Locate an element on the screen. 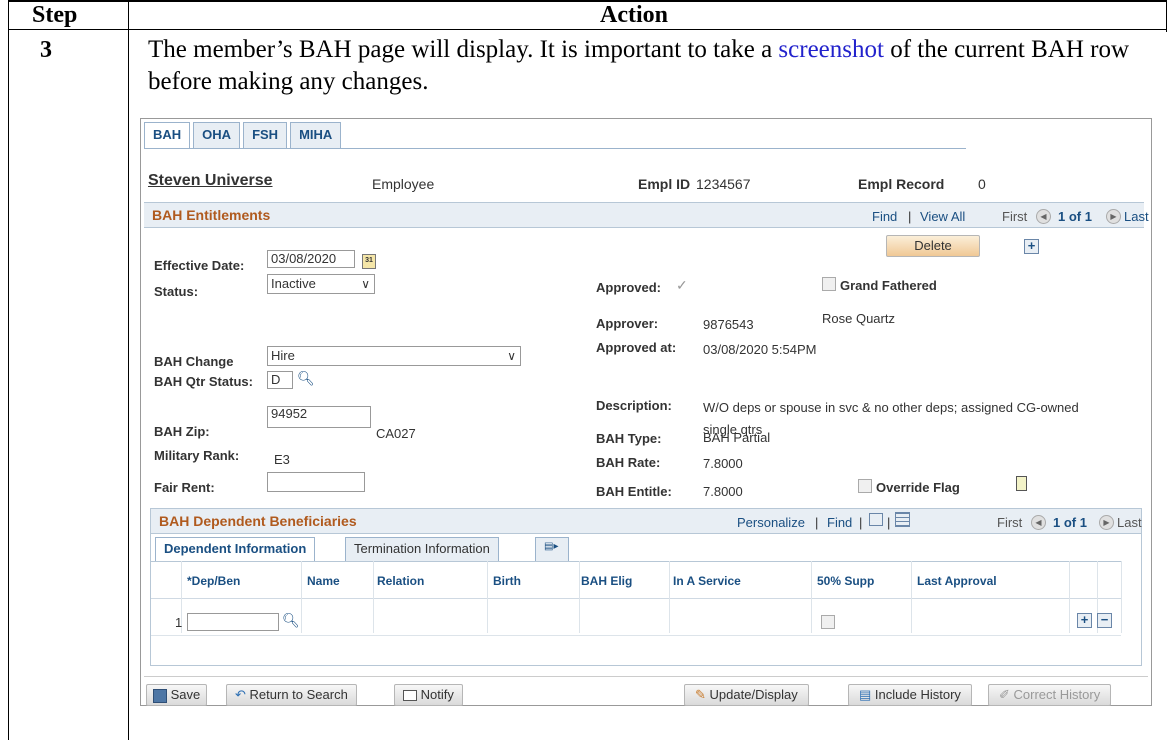 This screenshot has height=740, width=1175. tab-fsh: FSH is located at coordinates (265, 135).